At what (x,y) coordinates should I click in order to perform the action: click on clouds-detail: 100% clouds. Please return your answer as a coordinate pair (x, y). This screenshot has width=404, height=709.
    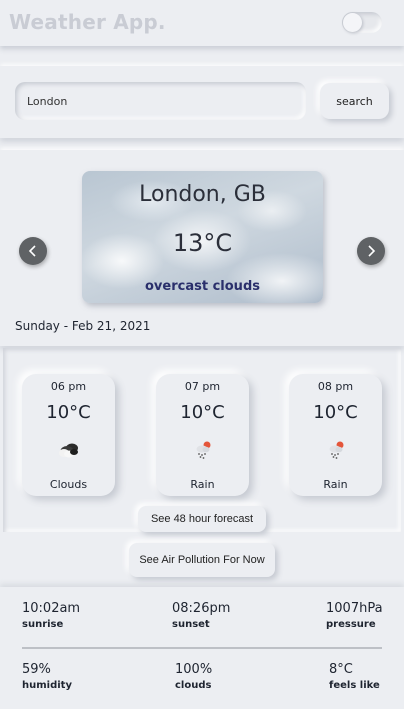
    Looking at the image, I should click on (193, 676).